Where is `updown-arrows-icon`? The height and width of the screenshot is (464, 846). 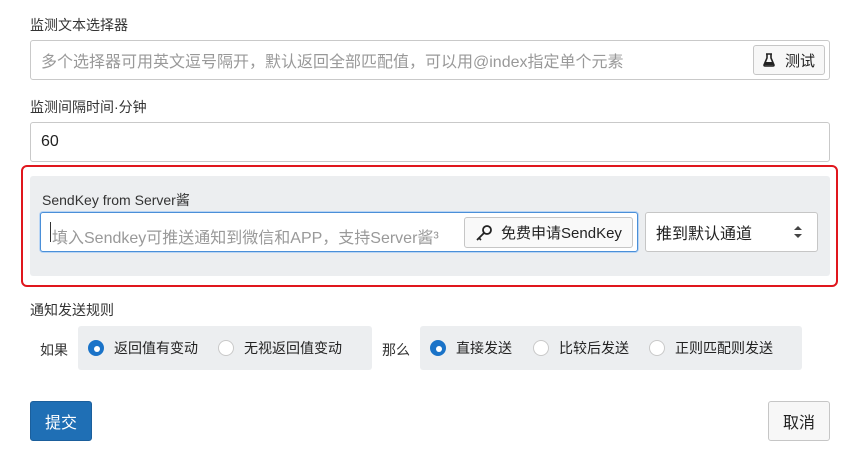 updown-arrows-icon is located at coordinates (798, 232).